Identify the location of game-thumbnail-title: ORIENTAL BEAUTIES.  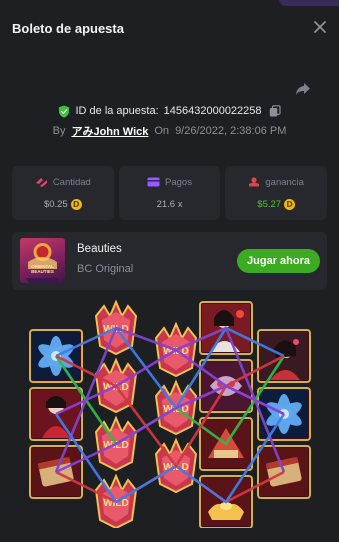
(42, 269).